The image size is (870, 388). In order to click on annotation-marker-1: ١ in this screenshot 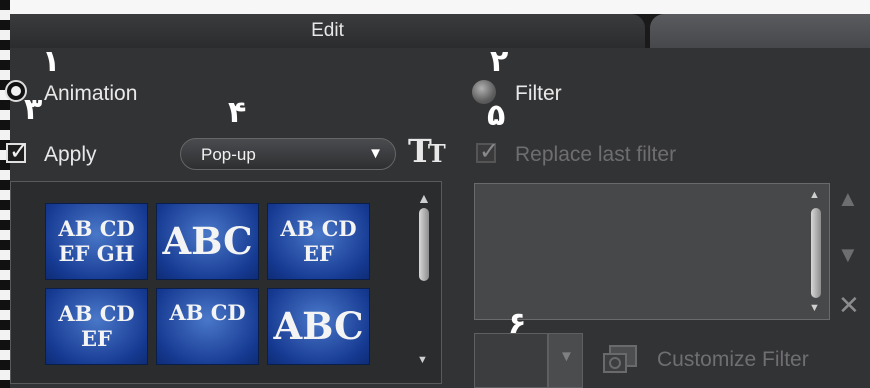, I will do `click(51, 61)`.